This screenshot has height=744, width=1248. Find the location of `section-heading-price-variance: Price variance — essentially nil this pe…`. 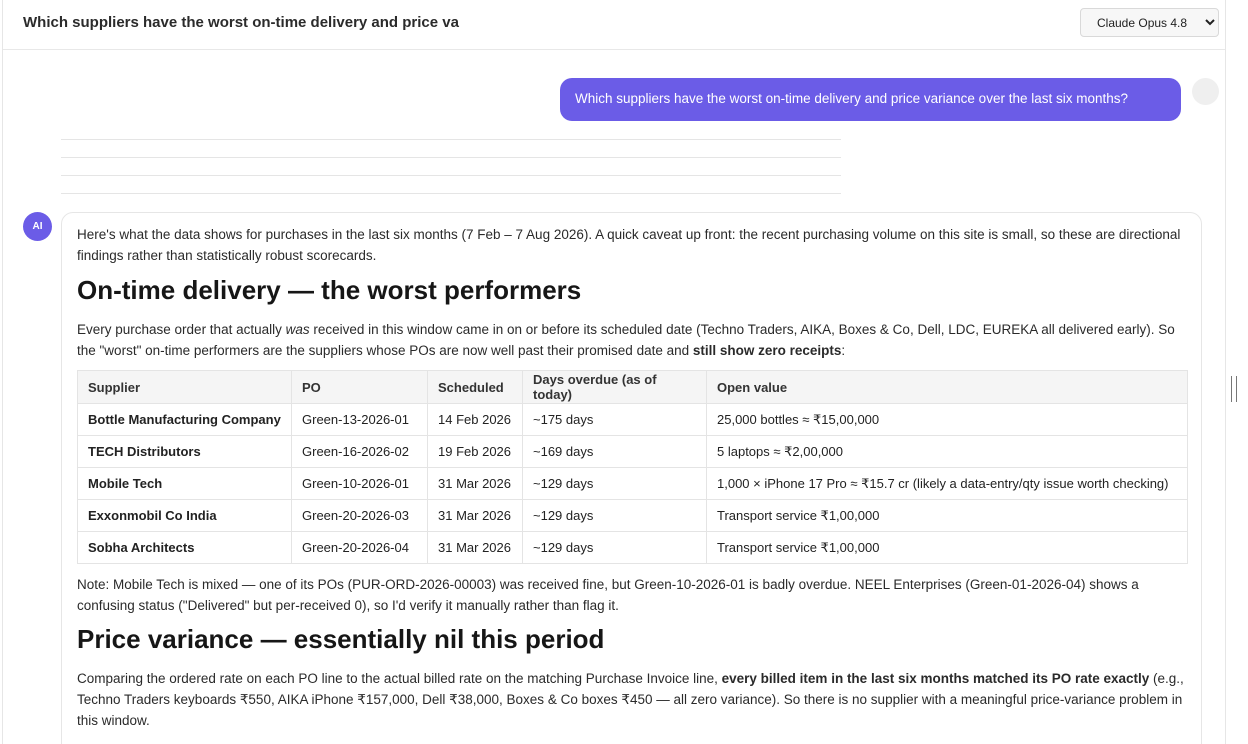

section-heading-price-variance: Price variance — essentially nil this pe… is located at coordinates (341, 639).